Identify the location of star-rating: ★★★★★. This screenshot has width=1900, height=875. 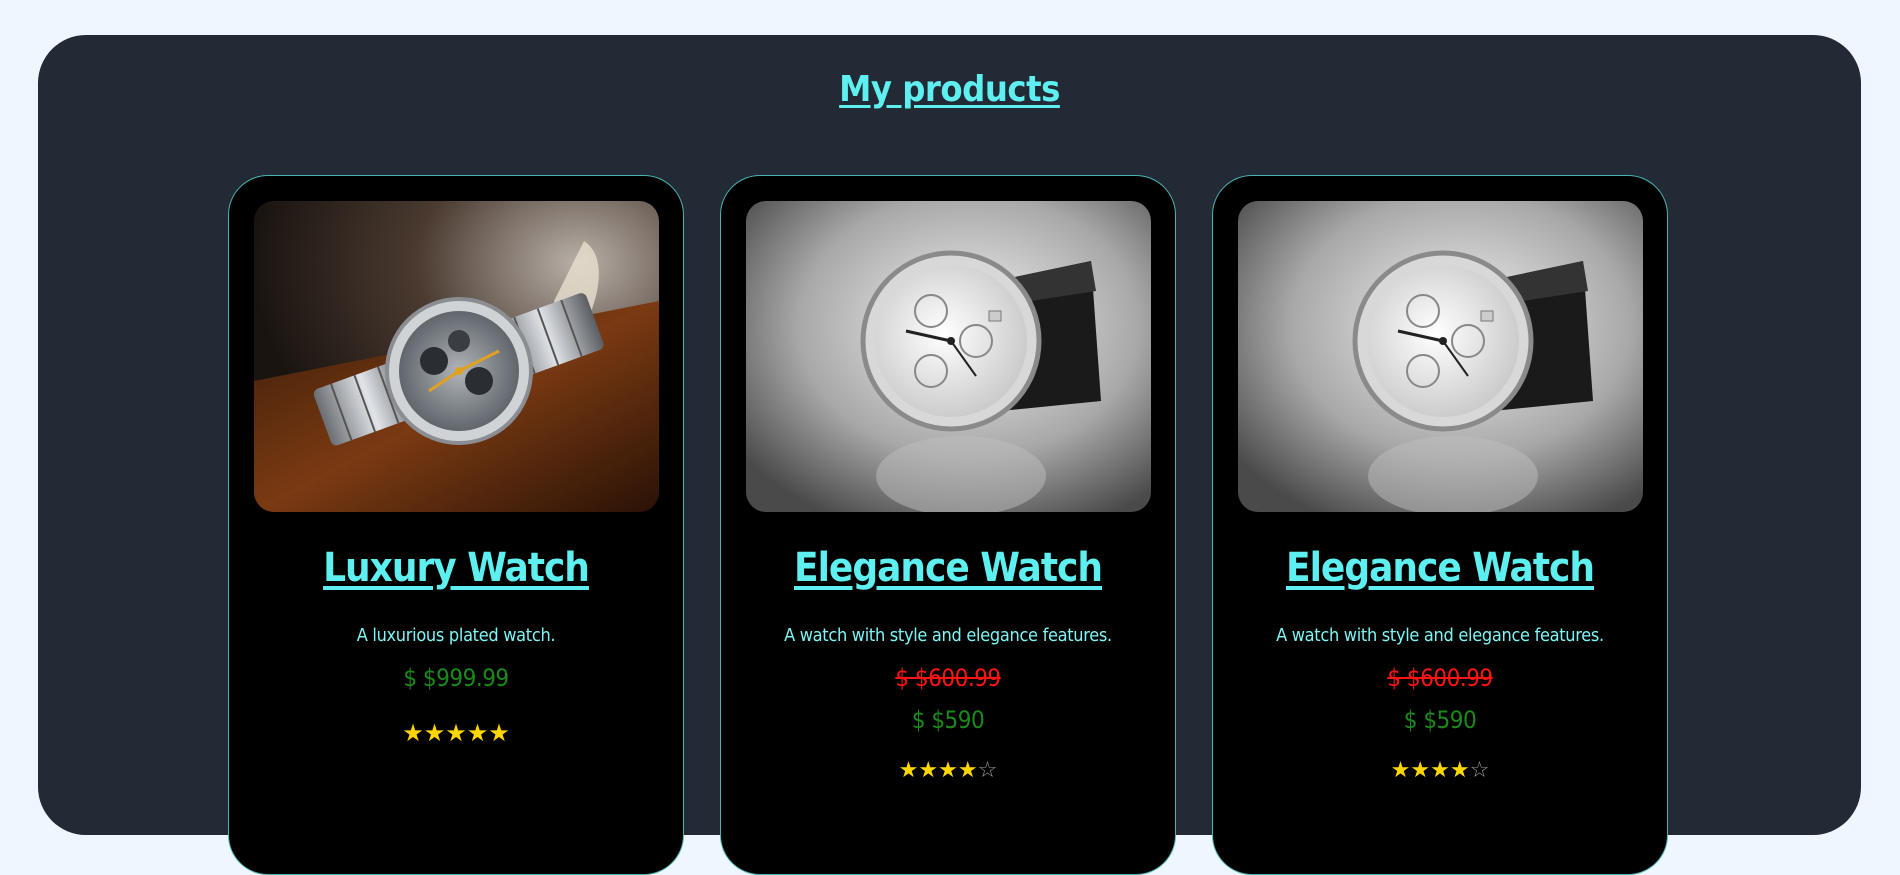
(456, 733).